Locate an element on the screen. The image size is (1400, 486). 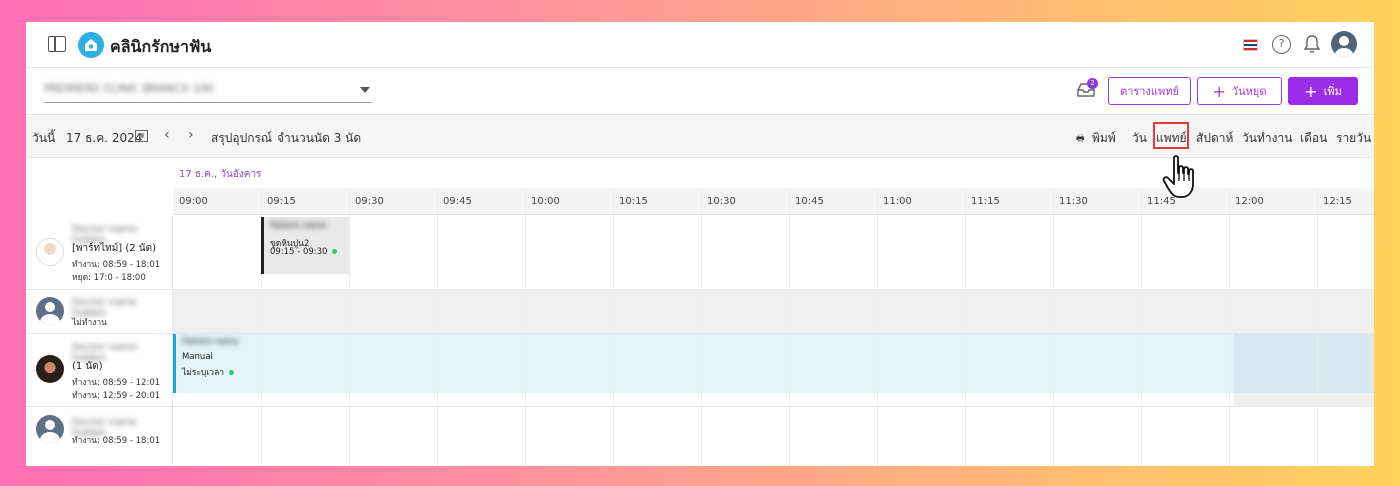
branch-select: PREMIERE CLINIC BRANCH 100 is located at coordinates (208, 91).